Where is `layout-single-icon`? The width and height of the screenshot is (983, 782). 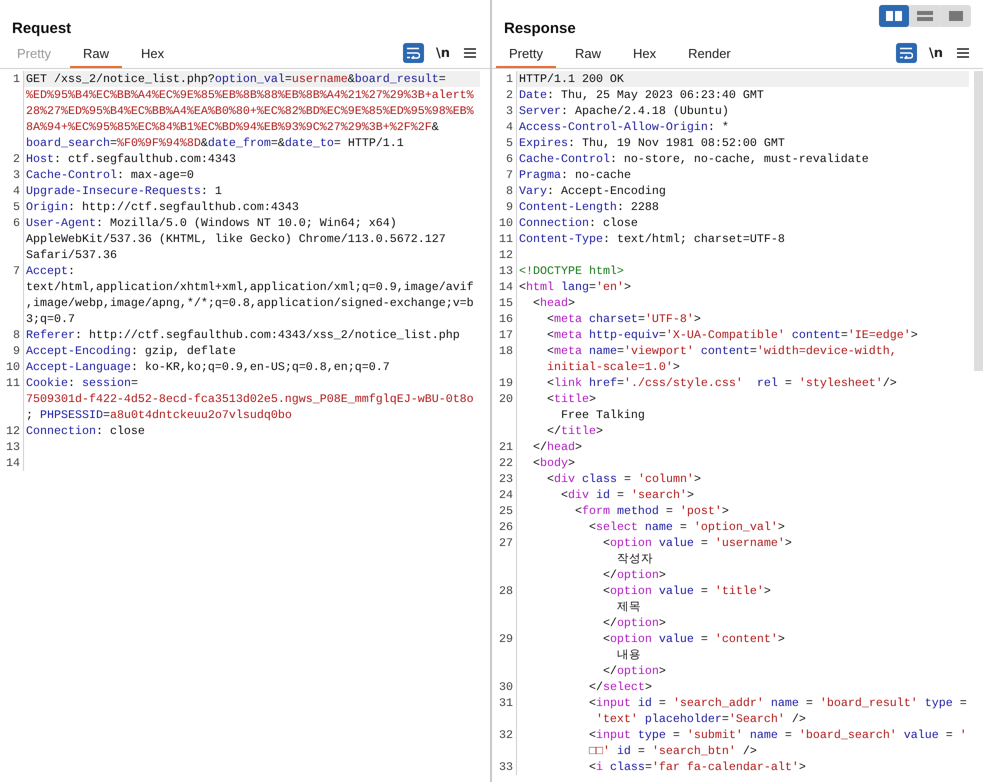 layout-single-icon is located at coordinates (956, 16).